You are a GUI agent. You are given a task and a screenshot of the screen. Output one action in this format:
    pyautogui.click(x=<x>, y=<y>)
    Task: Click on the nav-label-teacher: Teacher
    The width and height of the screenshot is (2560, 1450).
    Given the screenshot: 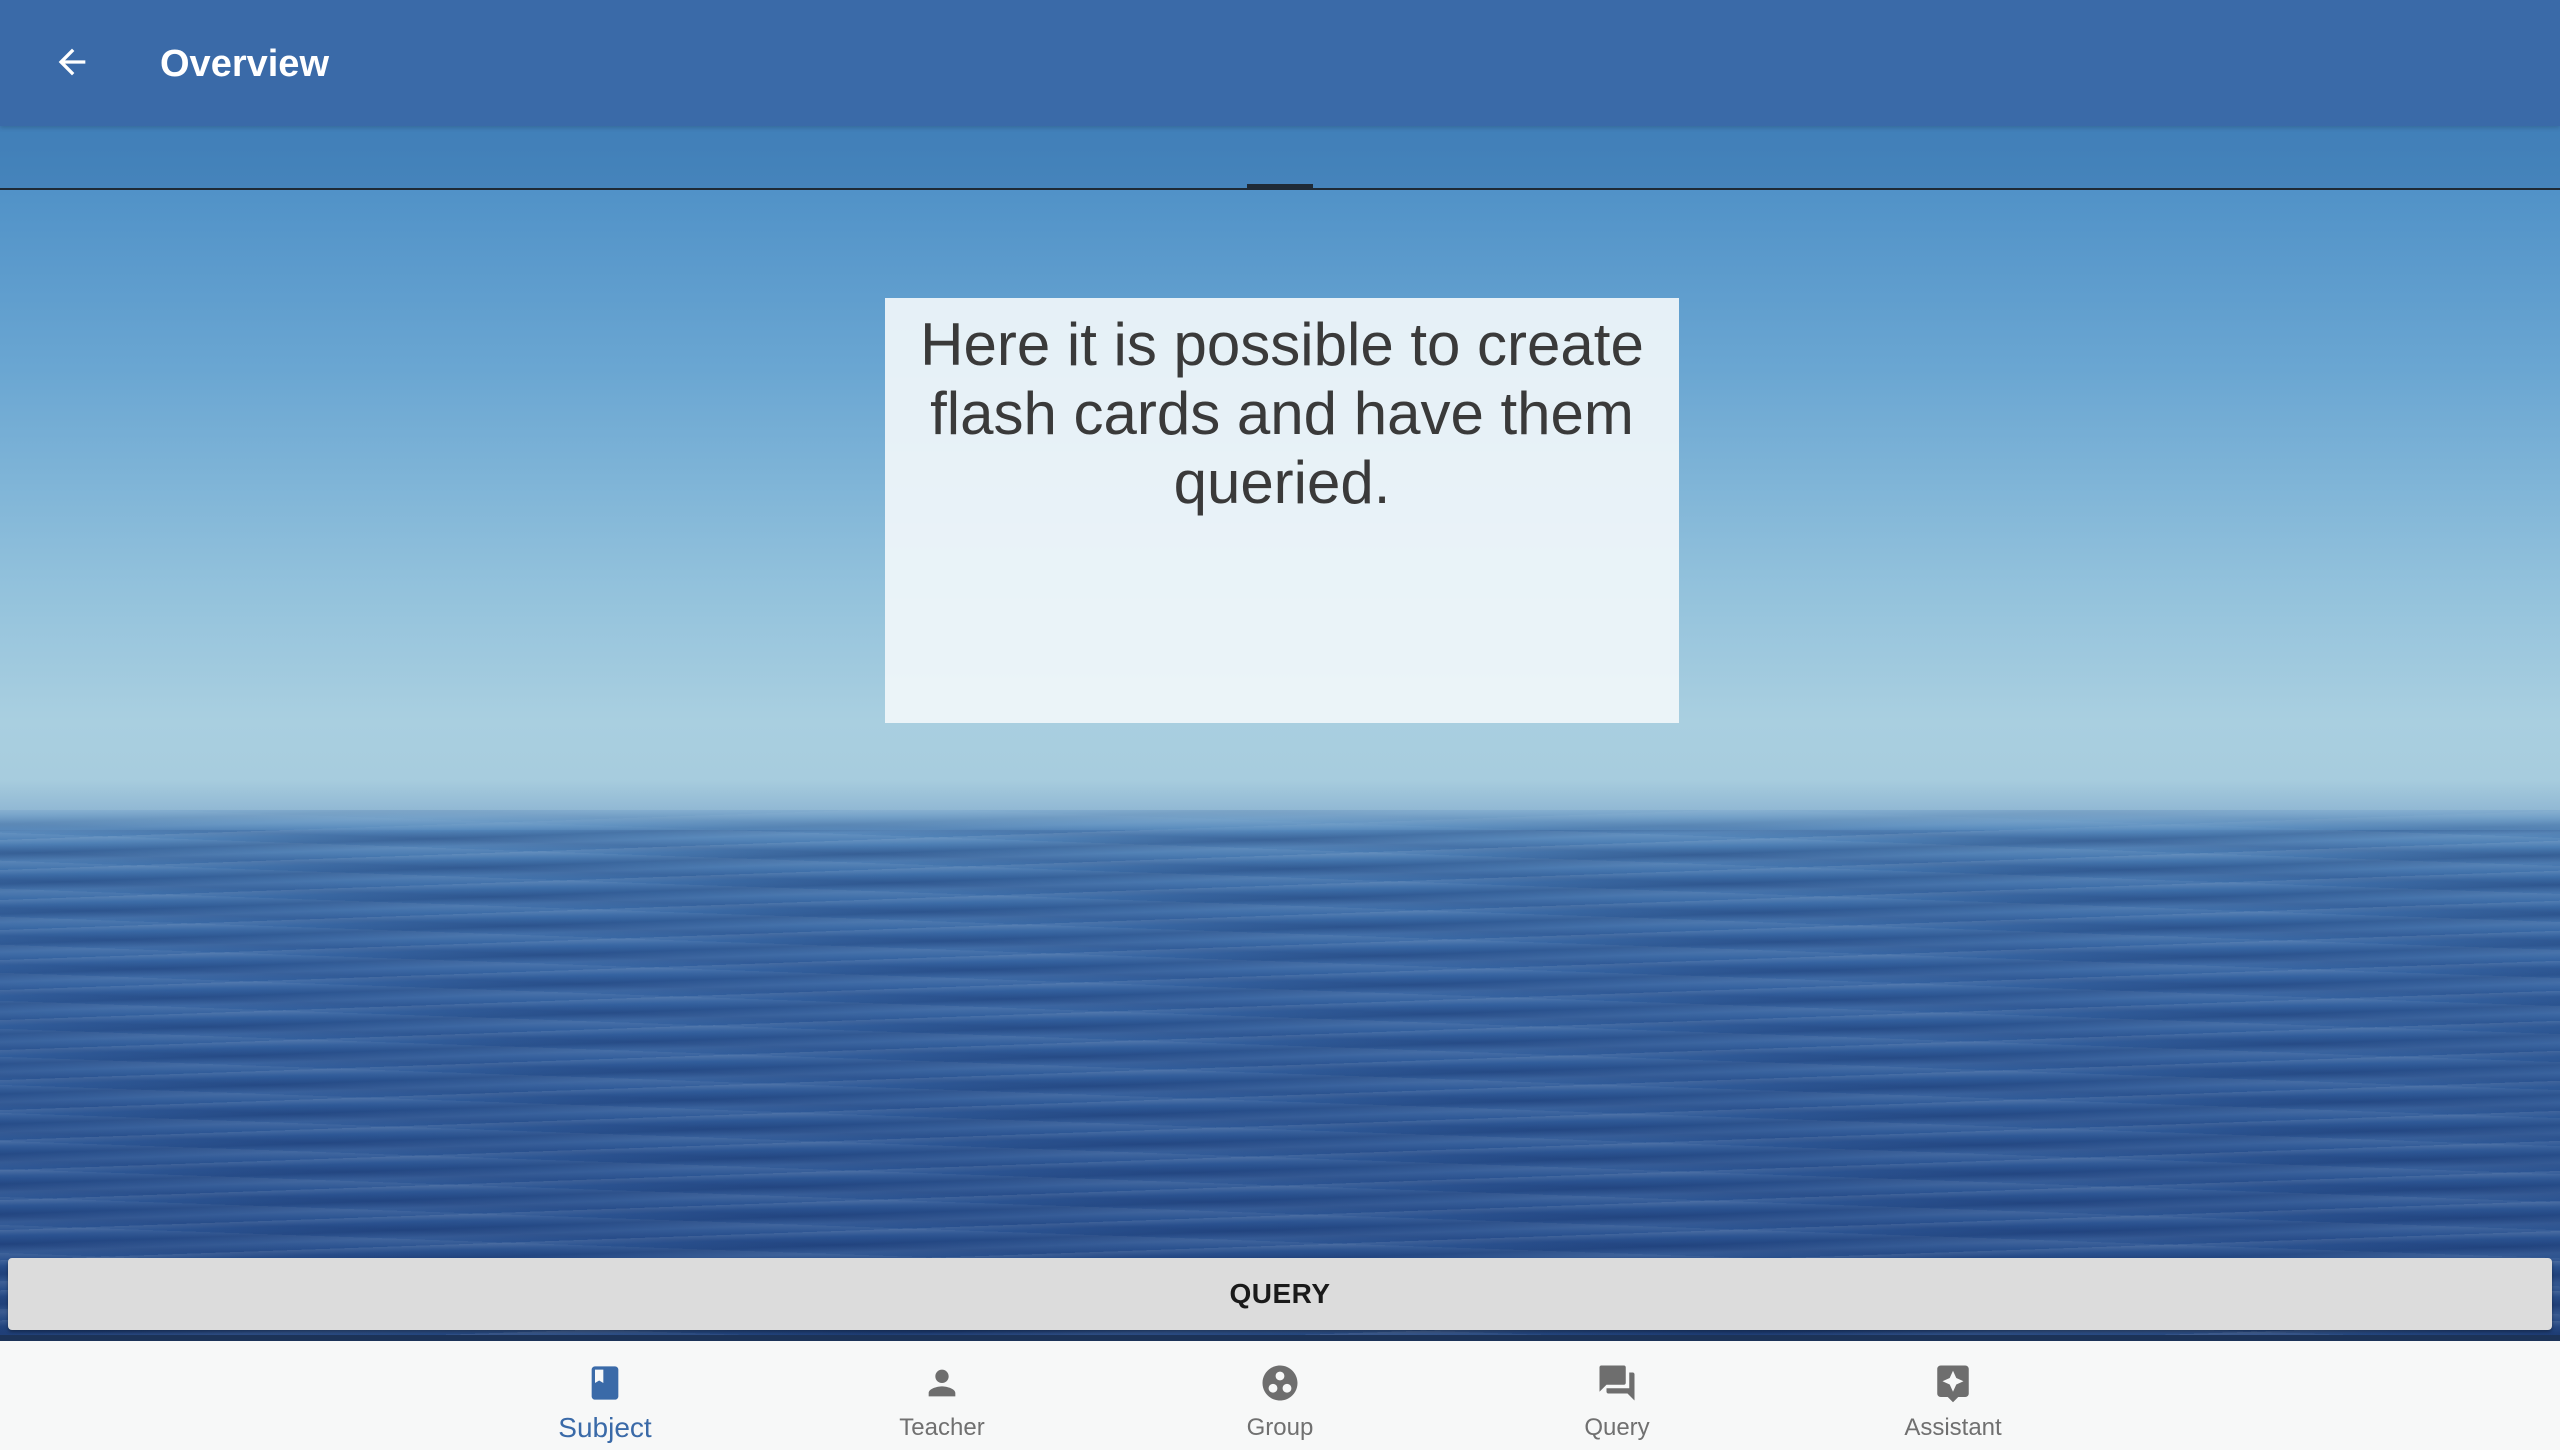 What is the action you would take?
    pyautogui.click(x=942, y=1427)
    